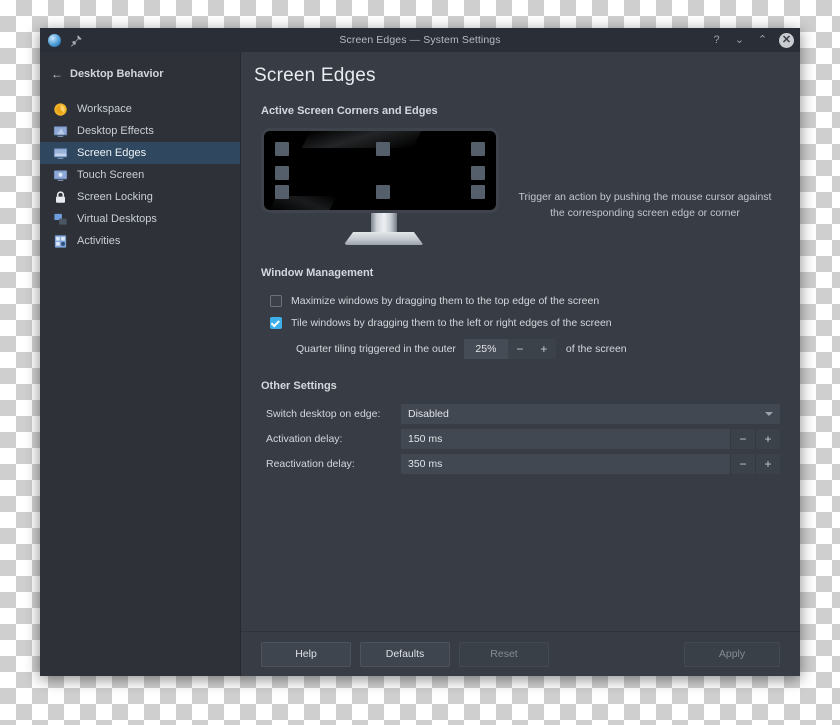 Image resolution: width=840 pixels, height=725 pixels. I want to click on window-titlebar: Screen Edges — System Settings ? ⌄ ⌃ ✕, so click(420, 40).